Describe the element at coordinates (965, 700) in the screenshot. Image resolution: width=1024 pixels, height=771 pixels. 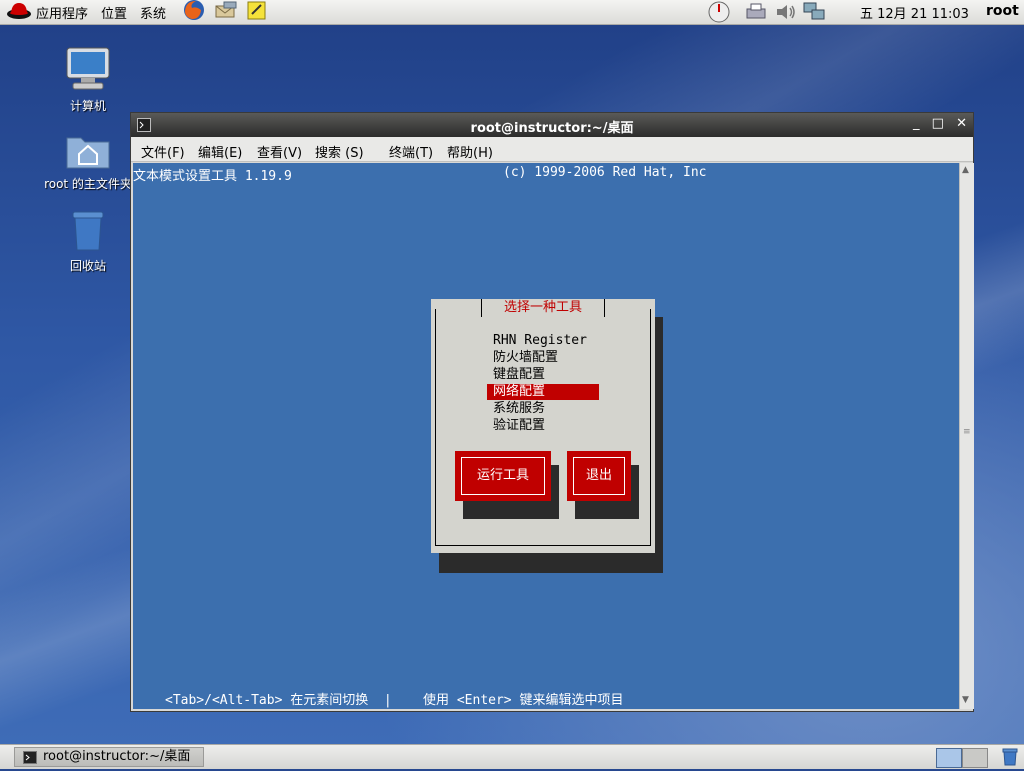
I see `scroll-down-icon: ▼` at that location.